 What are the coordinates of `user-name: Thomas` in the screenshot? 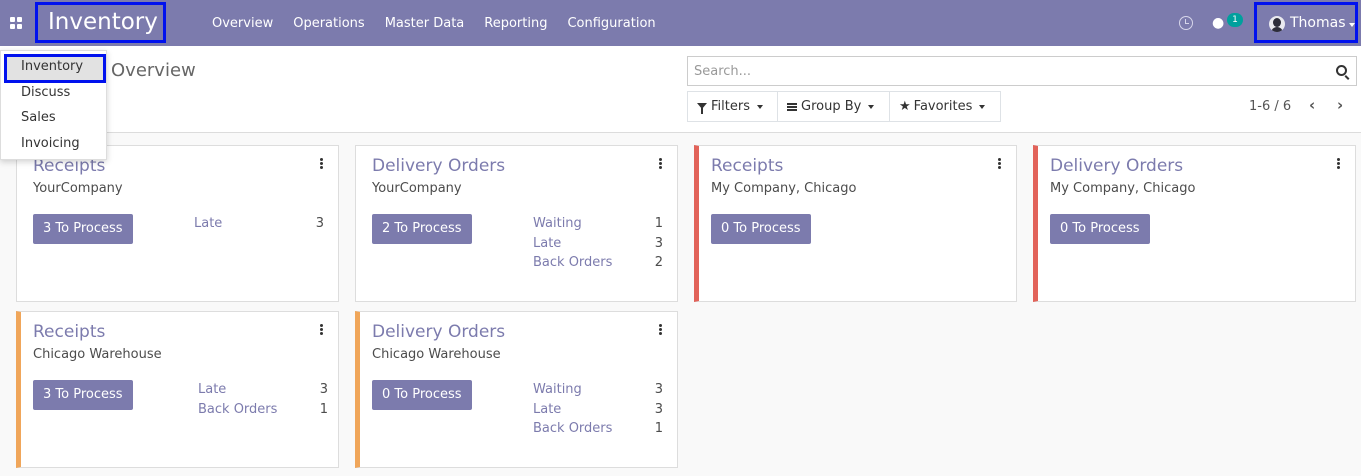 It's located at (1318, 23).